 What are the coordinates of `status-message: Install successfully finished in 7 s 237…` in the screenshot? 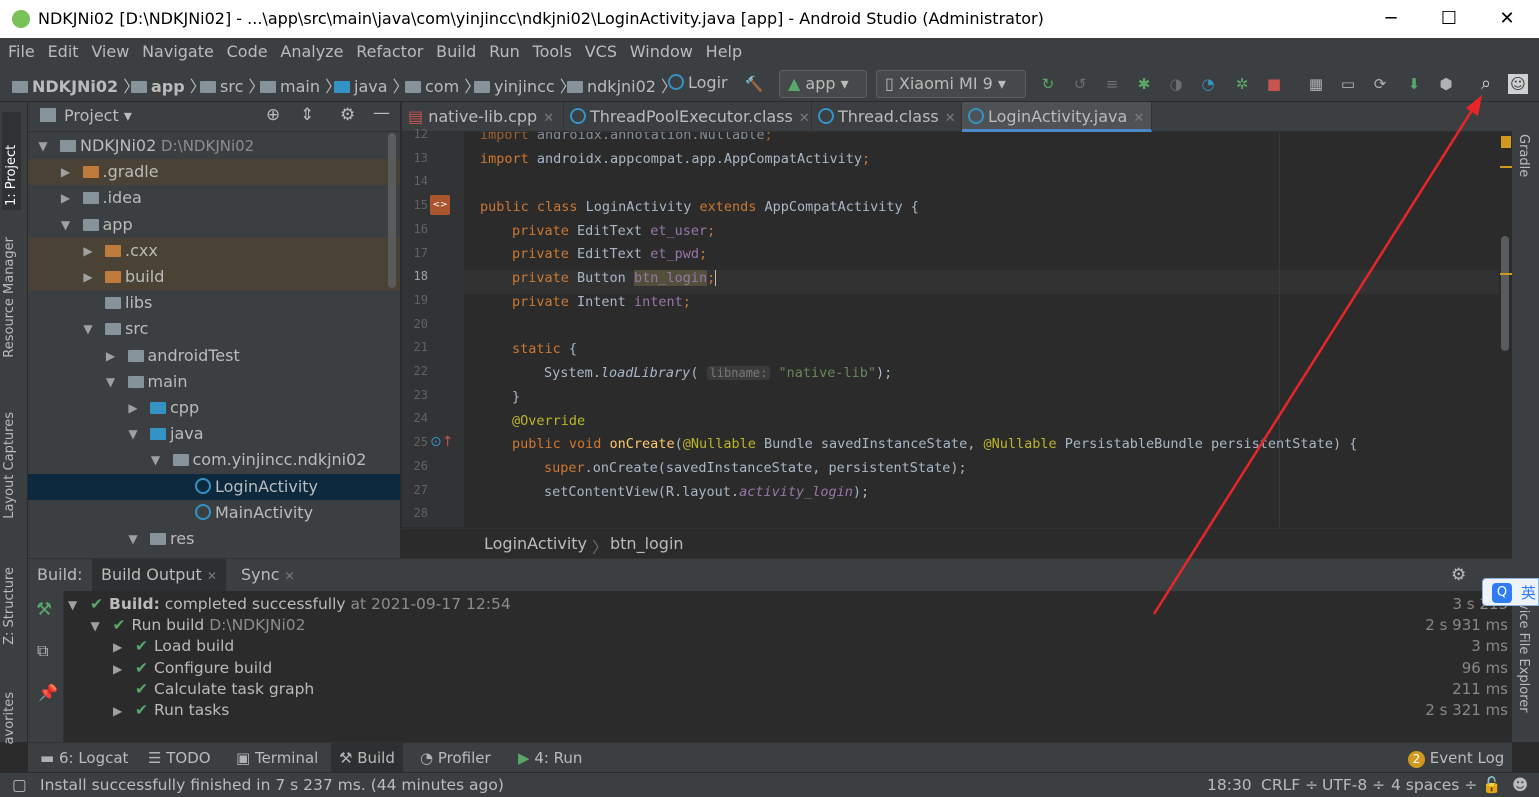 It's located at (272, 785).